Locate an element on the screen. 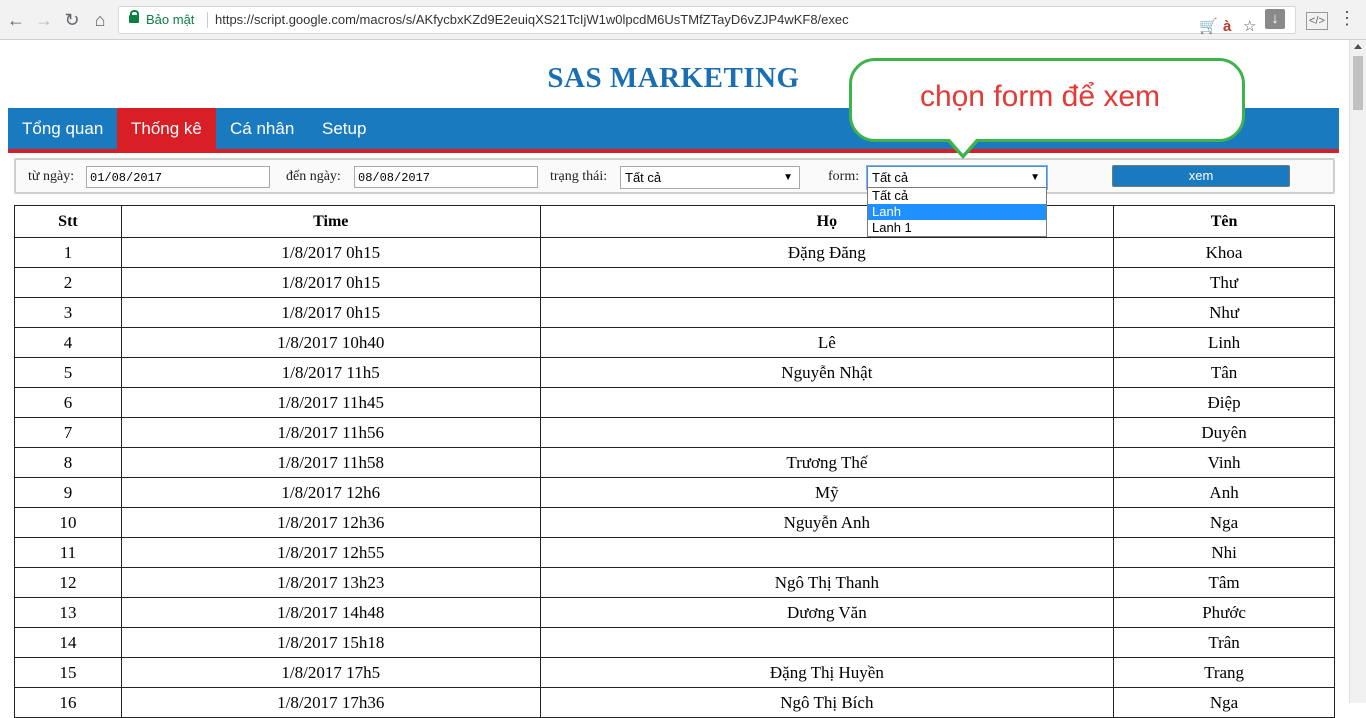 The height and width of the screenshot is (718, 1366). chevron-down-icon: ▼ is located at coordinates (1035, 177).